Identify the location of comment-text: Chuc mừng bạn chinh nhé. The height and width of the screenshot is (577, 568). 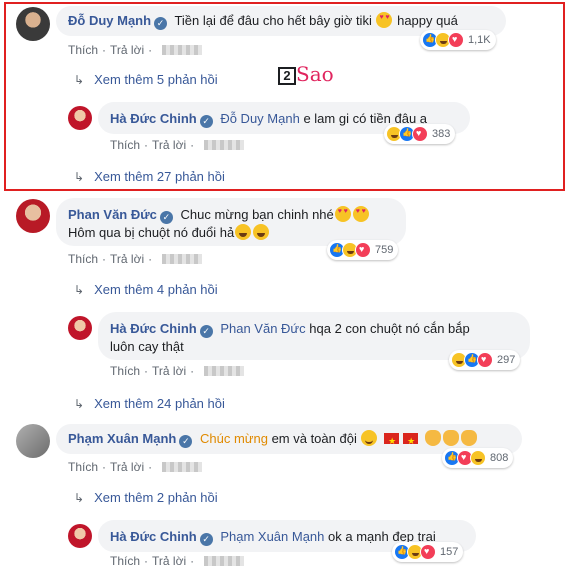
(257, 214).